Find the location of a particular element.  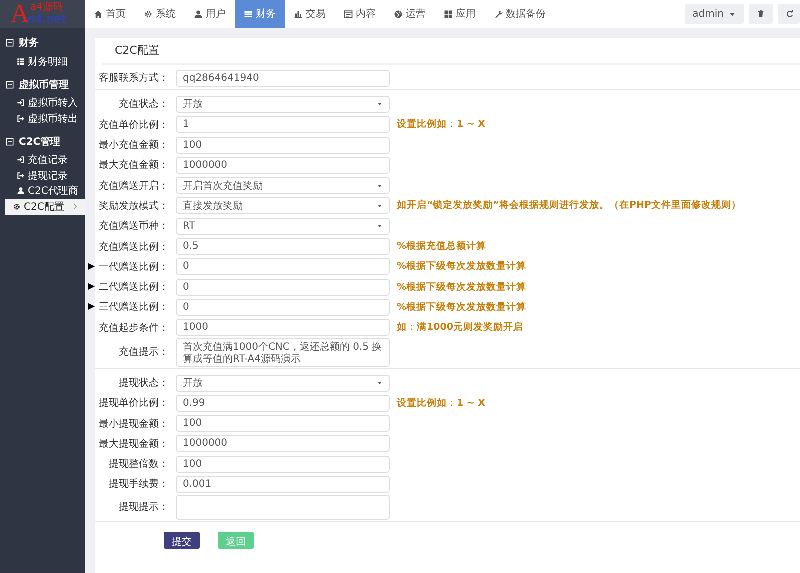

wrench-icon is located at coordinates (498, 14).